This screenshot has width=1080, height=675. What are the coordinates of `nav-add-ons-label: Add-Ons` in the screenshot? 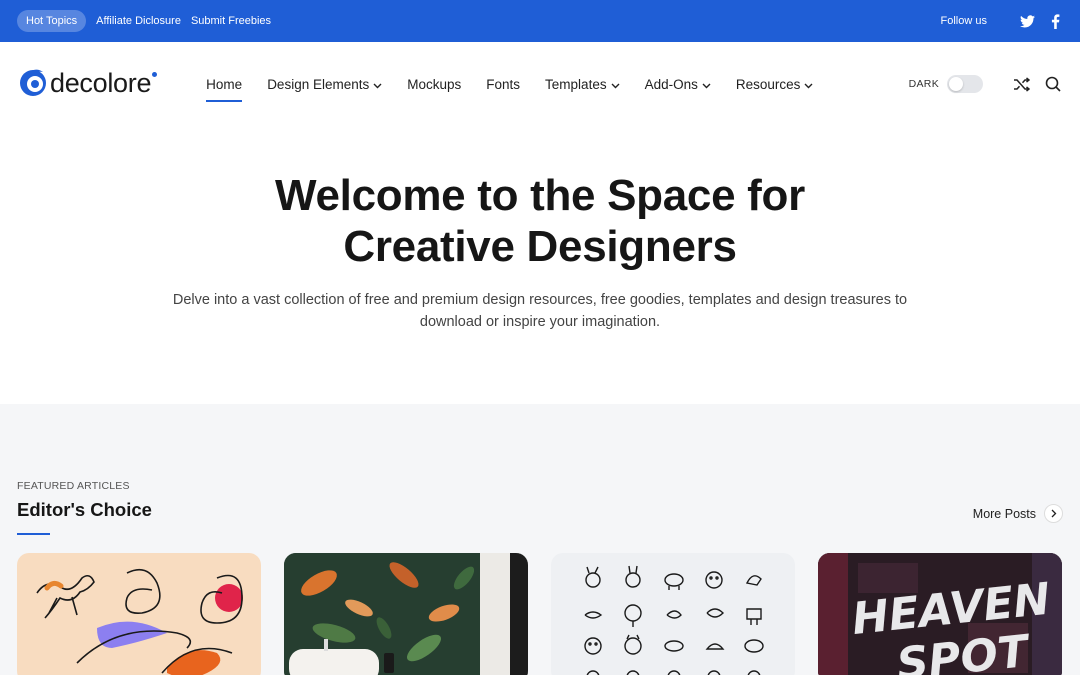 It's located at (671, 84).